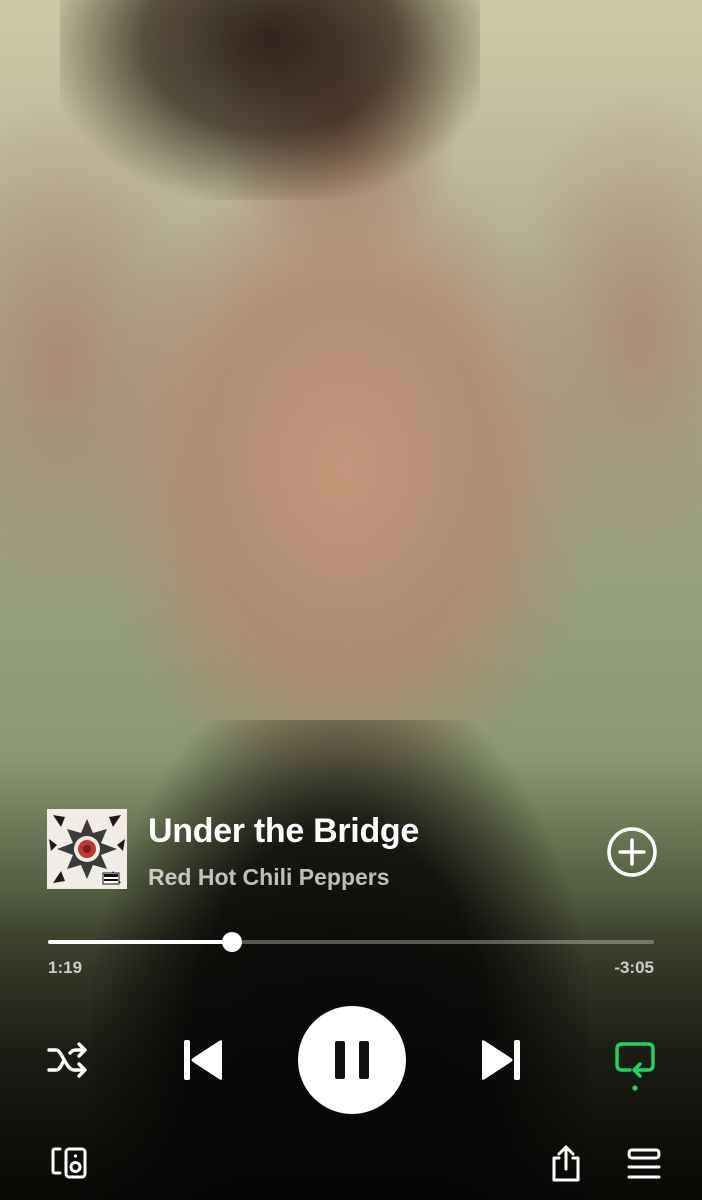  I want to click on pause-button, so click(352, 1060).